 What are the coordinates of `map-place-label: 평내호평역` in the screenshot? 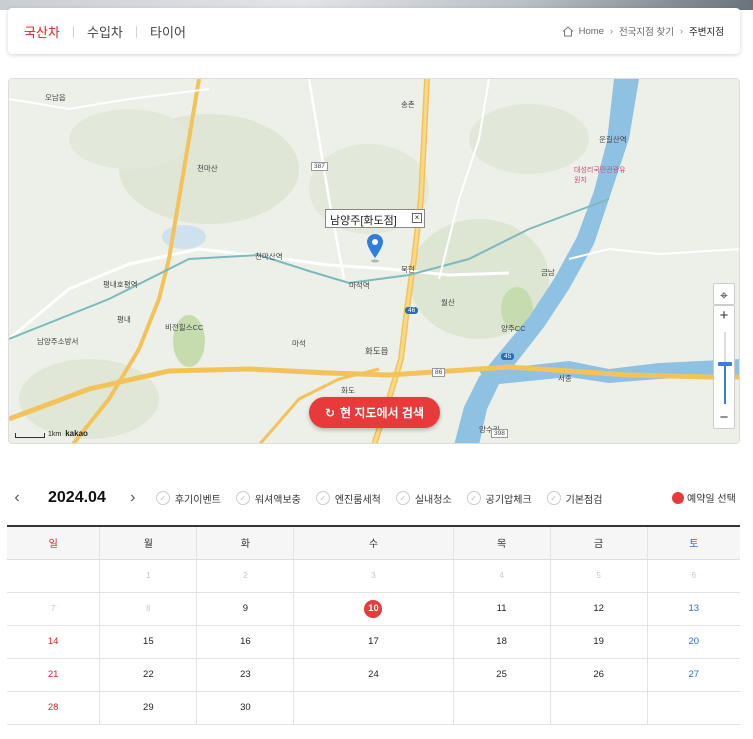 It's located at (120, 284).